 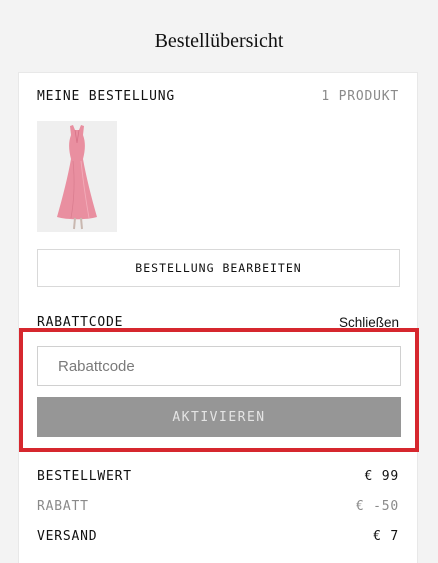 I want to click on product-thumbnail, so click(x=77, y=176).